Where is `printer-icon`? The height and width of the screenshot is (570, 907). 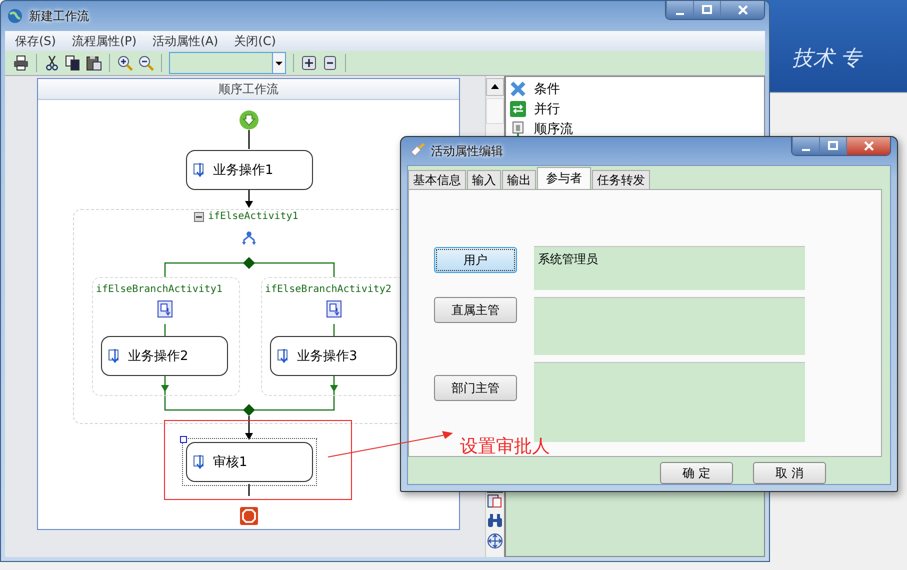
printer-icon is located at coordinates (21, 63).